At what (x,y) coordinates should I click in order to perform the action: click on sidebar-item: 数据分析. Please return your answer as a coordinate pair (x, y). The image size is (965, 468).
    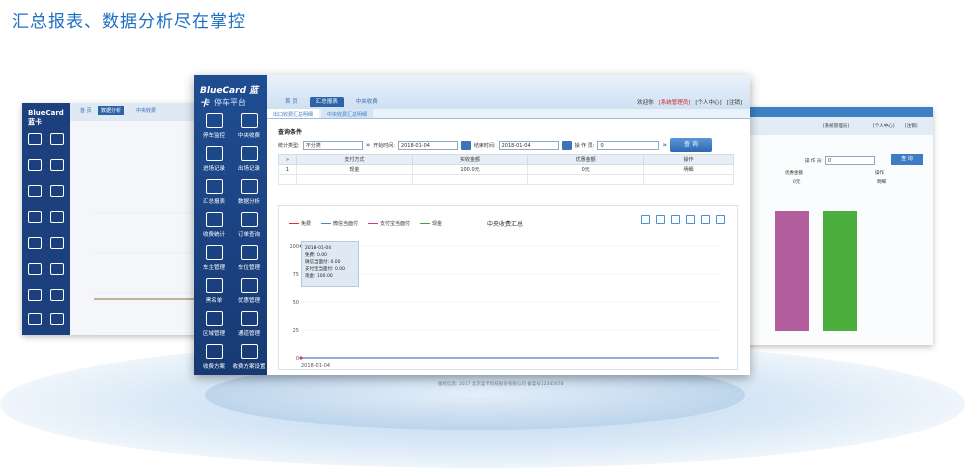
    Looking at the image, I should click on (249, 192).